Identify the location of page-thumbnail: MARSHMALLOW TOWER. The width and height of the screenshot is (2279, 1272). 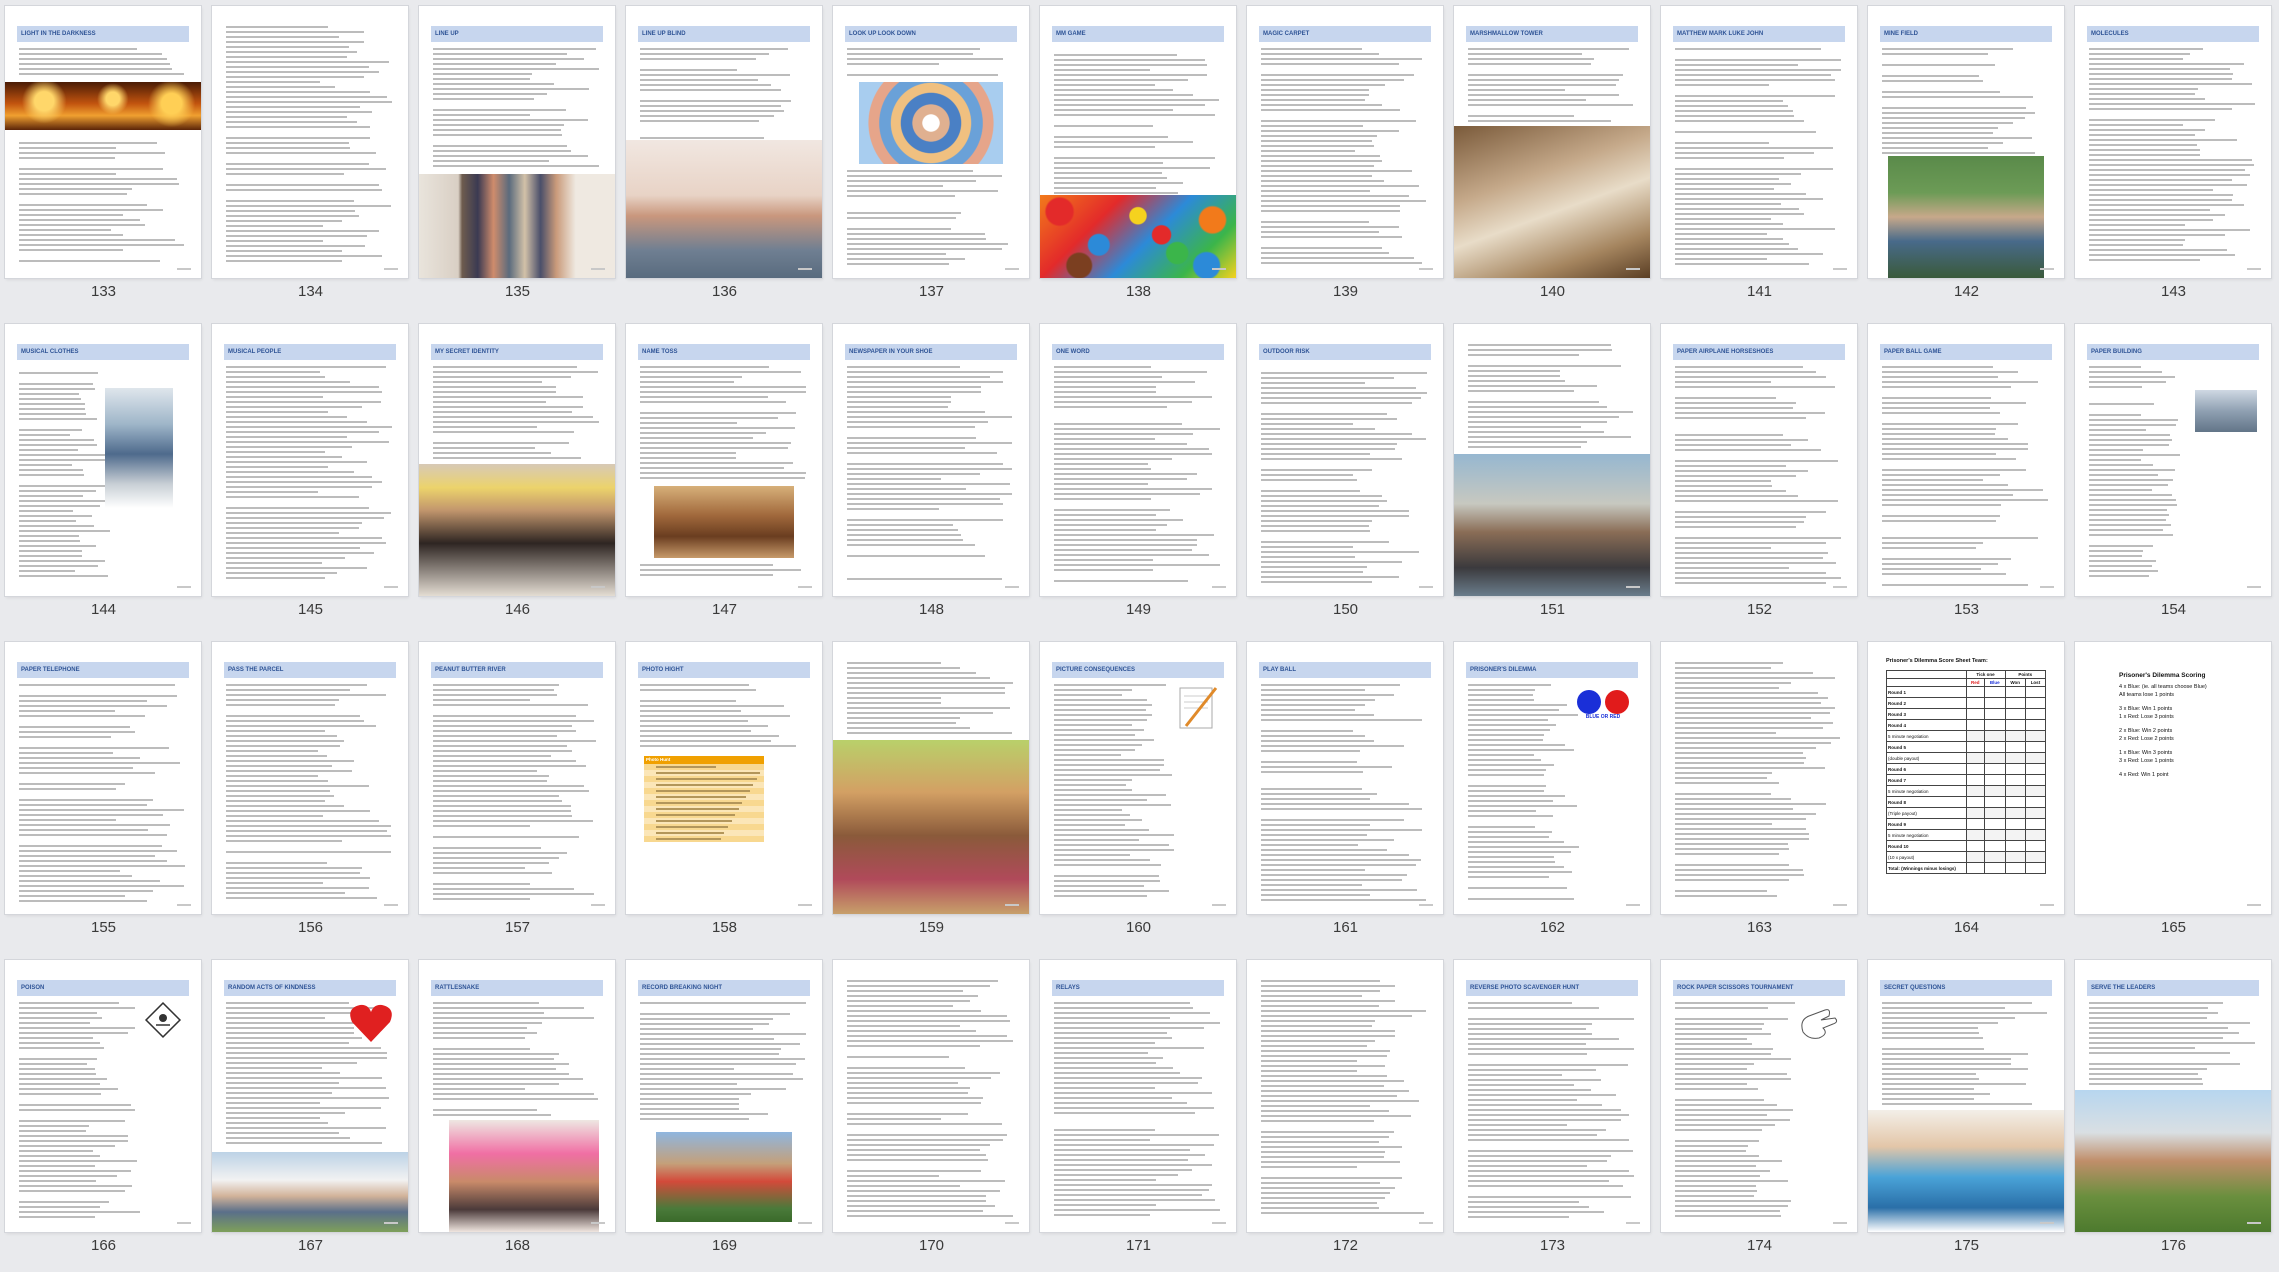
(1552, 142).